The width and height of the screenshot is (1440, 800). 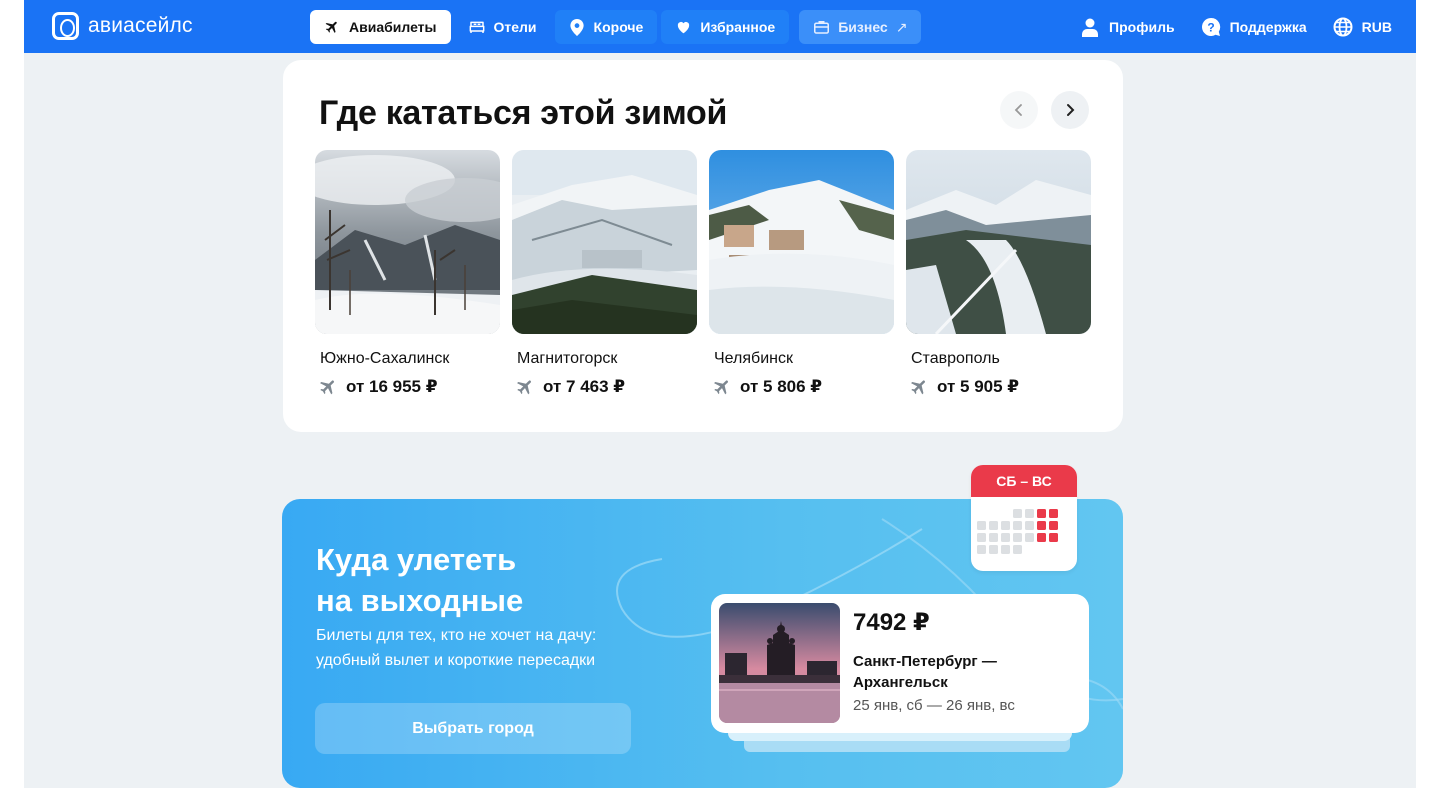 What do you see at coordinates (409, 387) in the screenshot?
I see `city-price: от 16 955 ₽` at bounding box center [409, 387].